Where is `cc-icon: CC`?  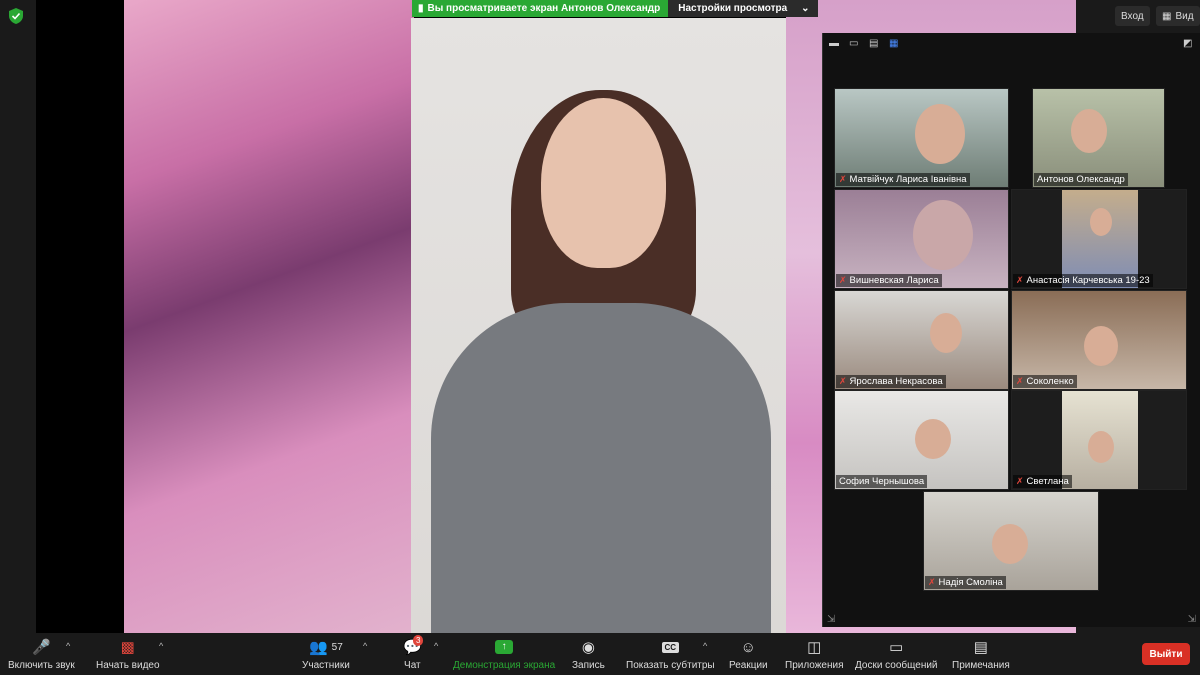
cc-icon: CC is located at coordinates (670, 647).